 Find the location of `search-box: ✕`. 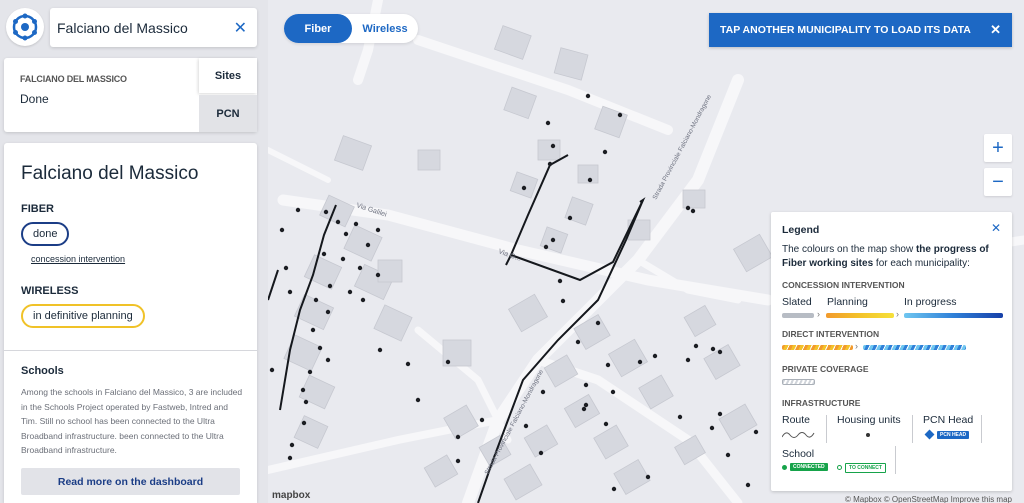

search-box: ✕ is located at coordinates (153, 27).